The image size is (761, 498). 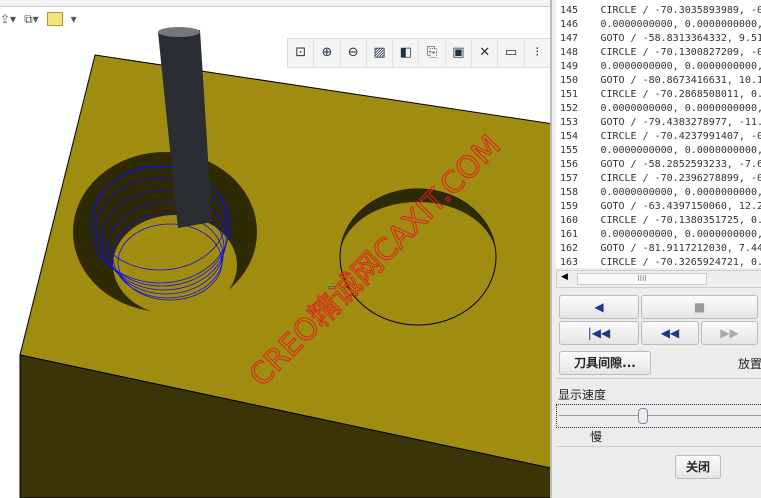 I want to click on refit-icon: ⊡, so click(x=301, y=53).